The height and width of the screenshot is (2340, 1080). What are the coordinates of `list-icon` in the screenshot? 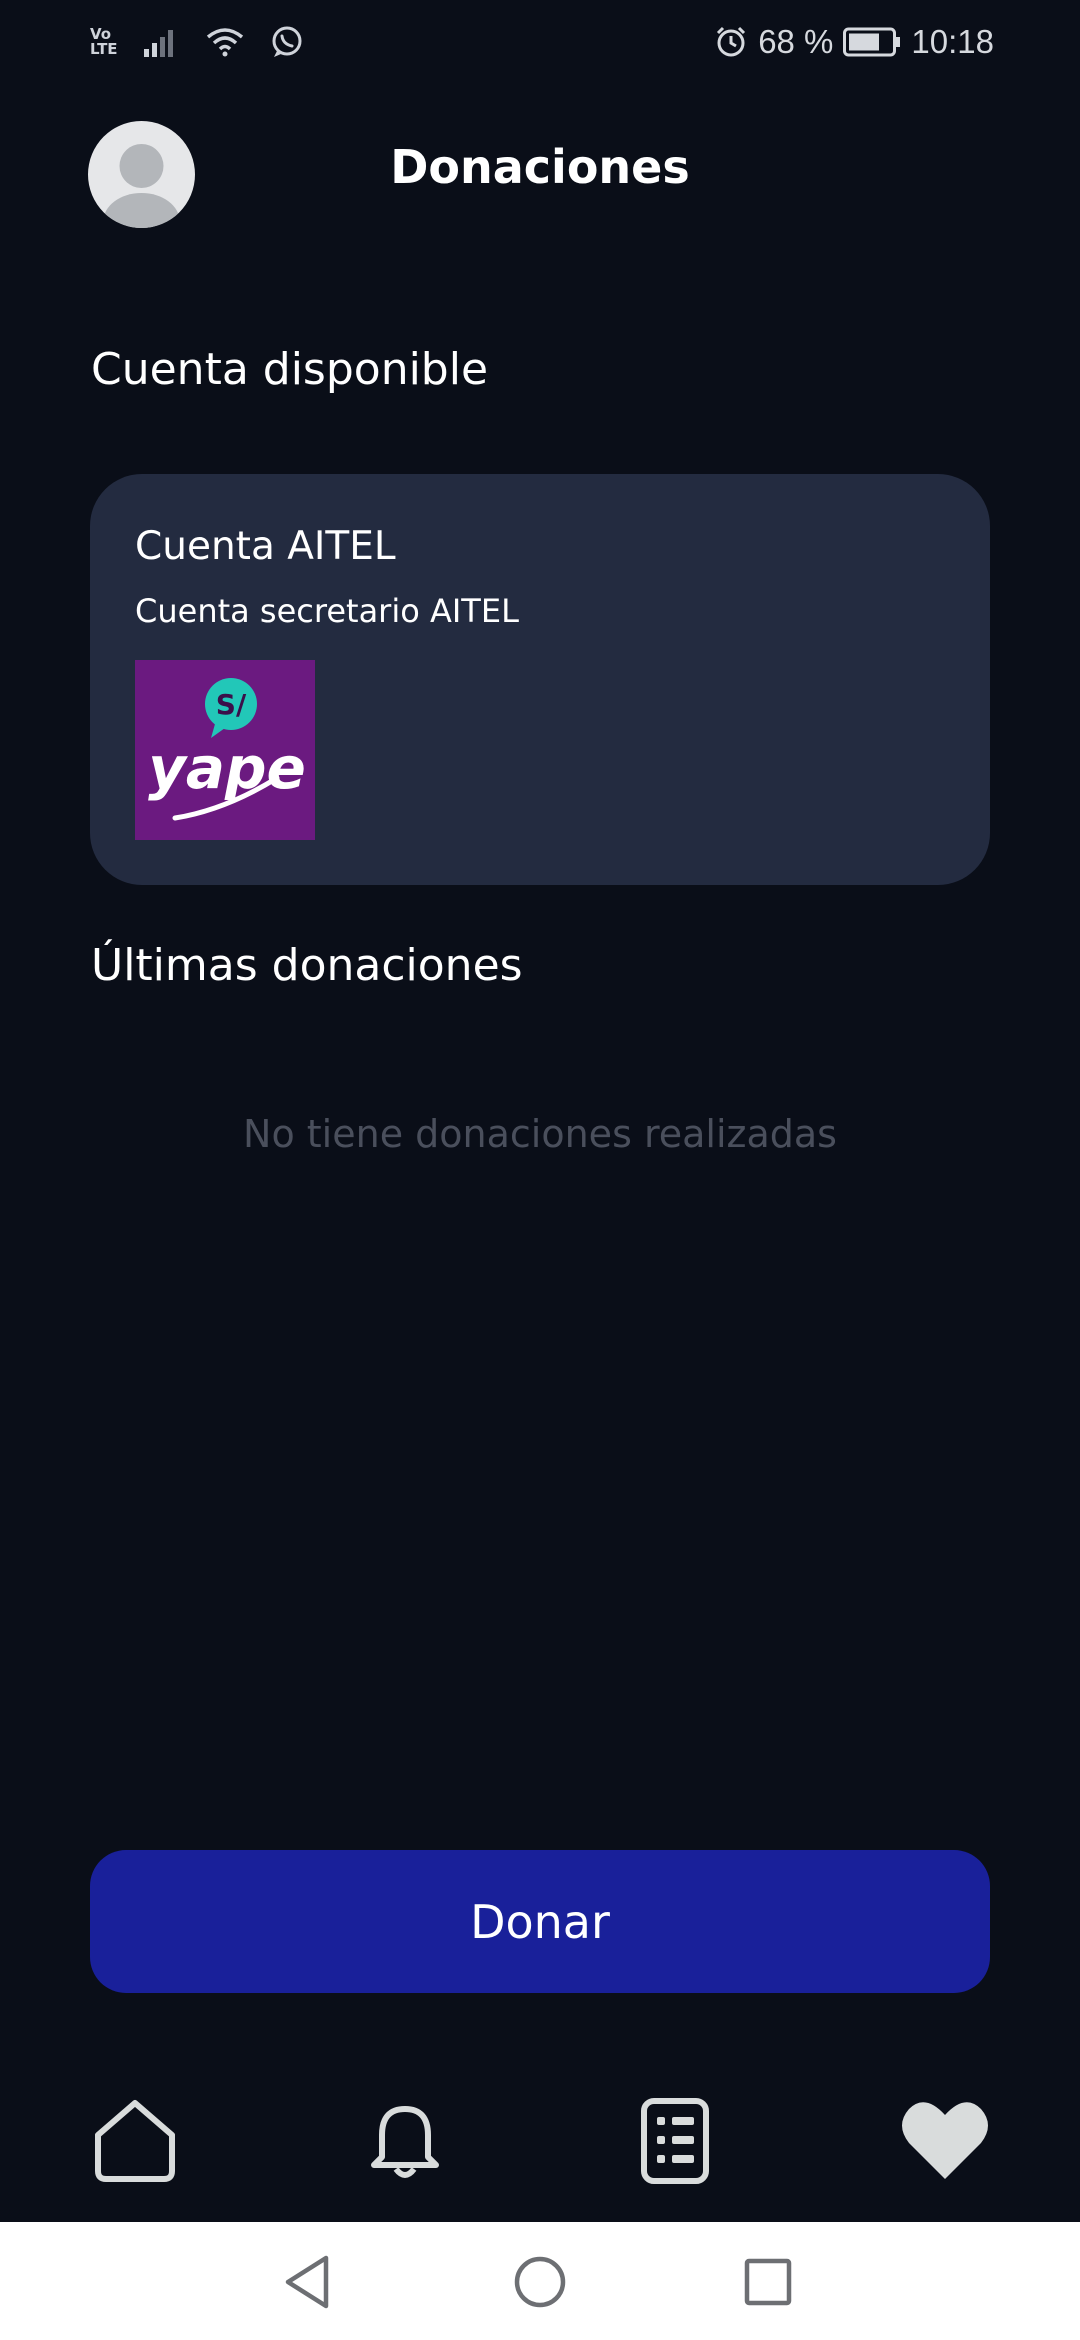 It's located at (675, 2141).